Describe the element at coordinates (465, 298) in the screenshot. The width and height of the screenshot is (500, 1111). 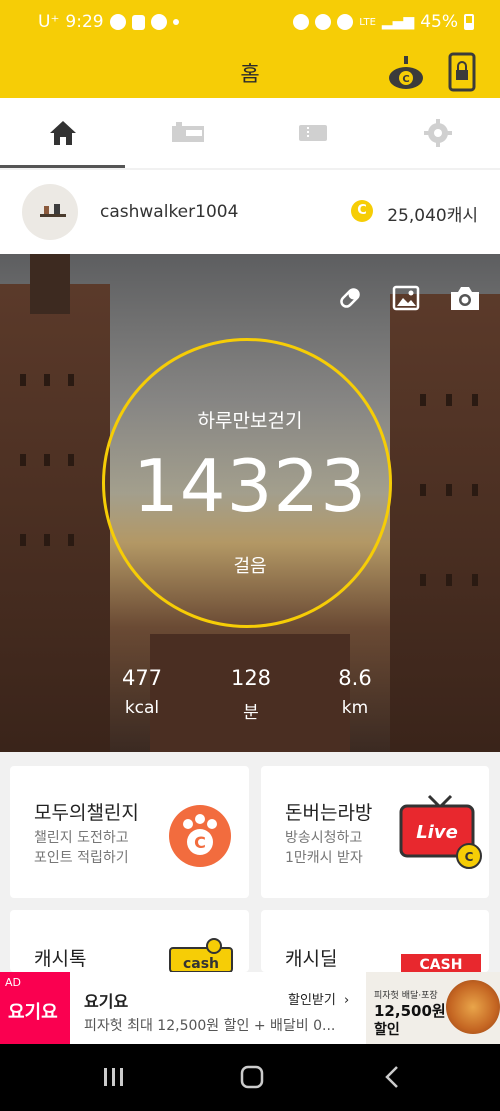
I see `camera-icon` at that location.